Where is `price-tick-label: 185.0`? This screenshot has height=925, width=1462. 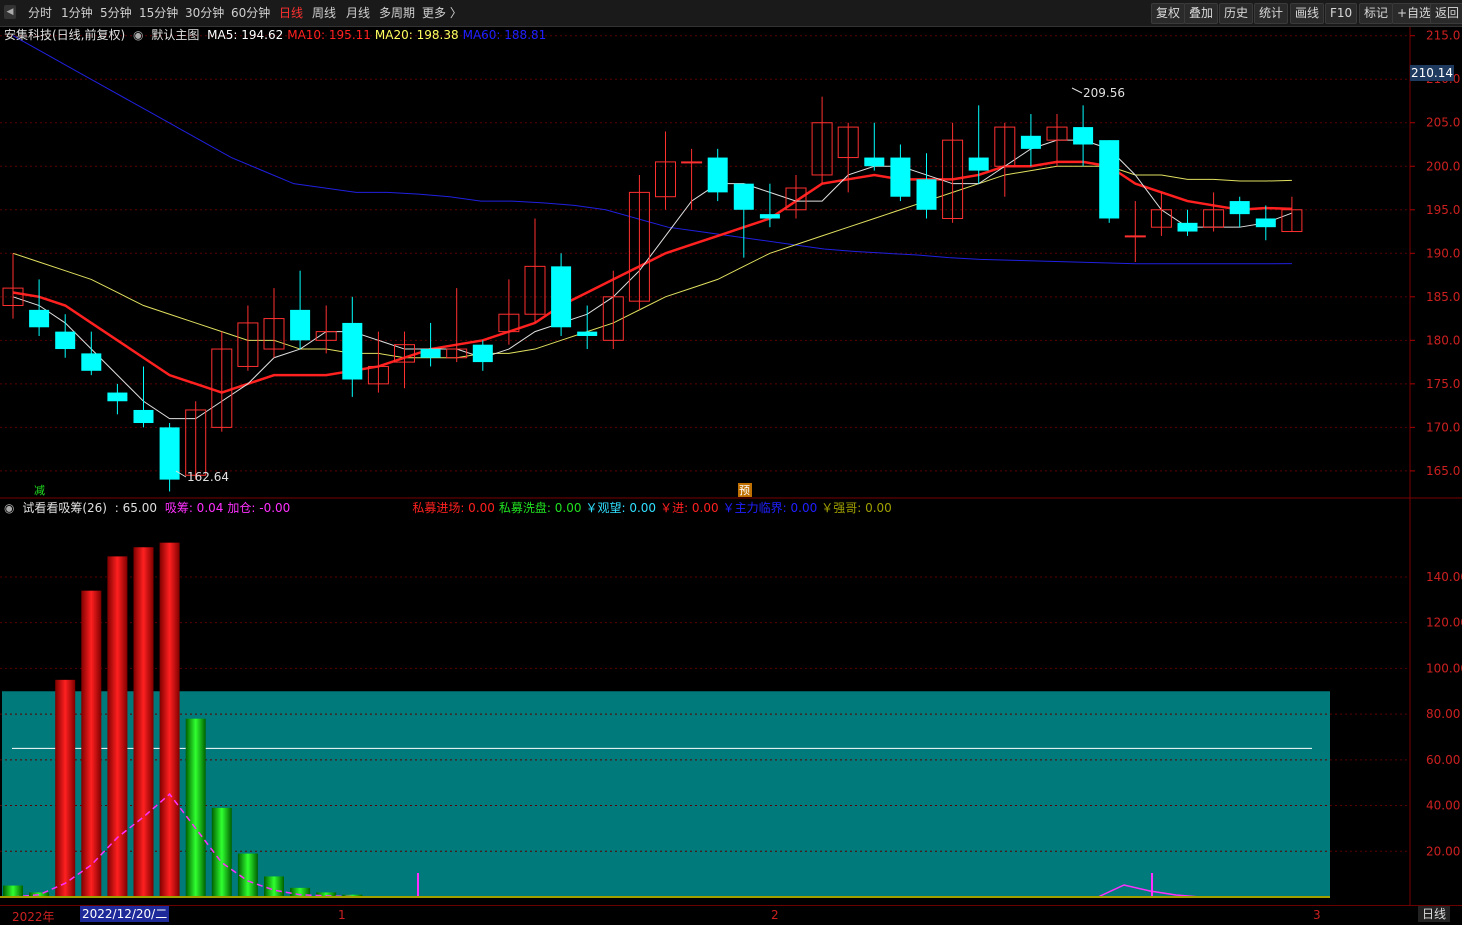 price-tick-label: 185.0 is located at coordinates (1443, 297).